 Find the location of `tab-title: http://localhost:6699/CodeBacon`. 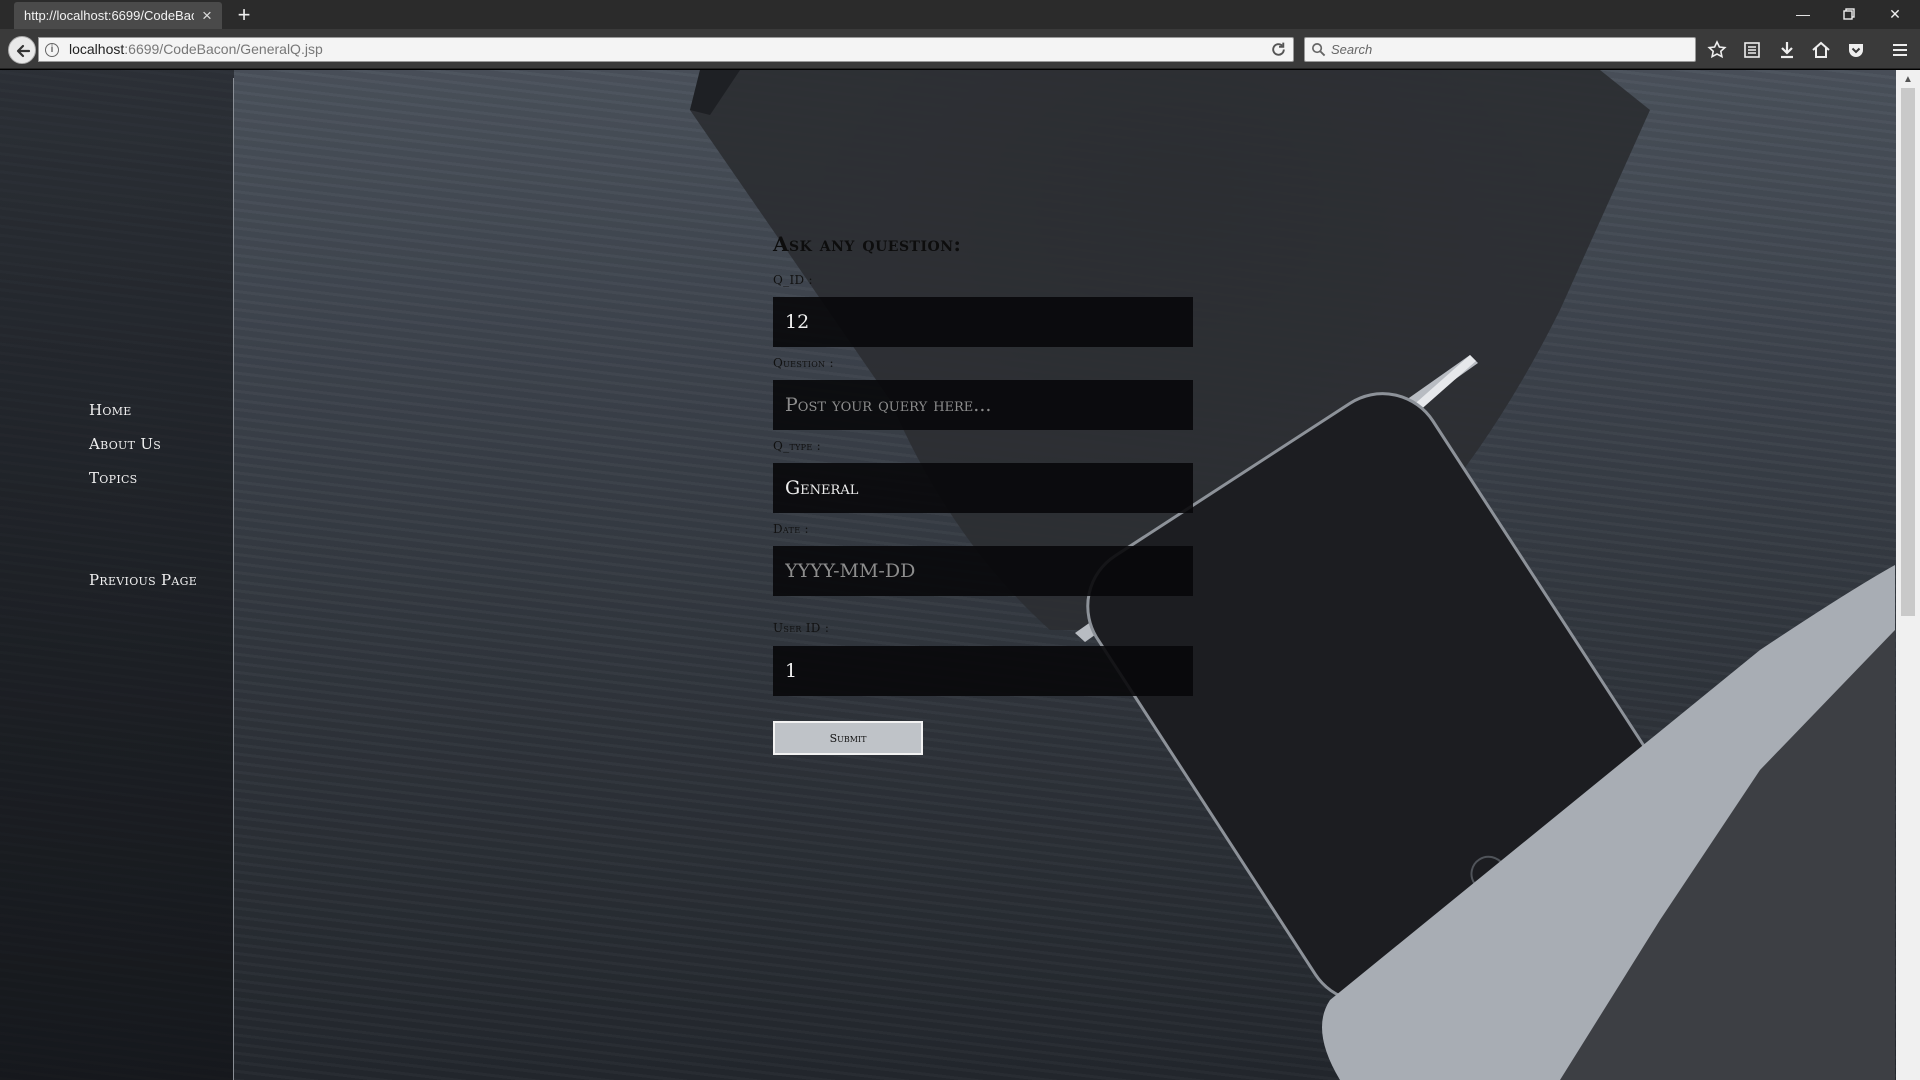

tab-title: http://localhost:6699/CodeBacon is located at coordinates (109, 15).